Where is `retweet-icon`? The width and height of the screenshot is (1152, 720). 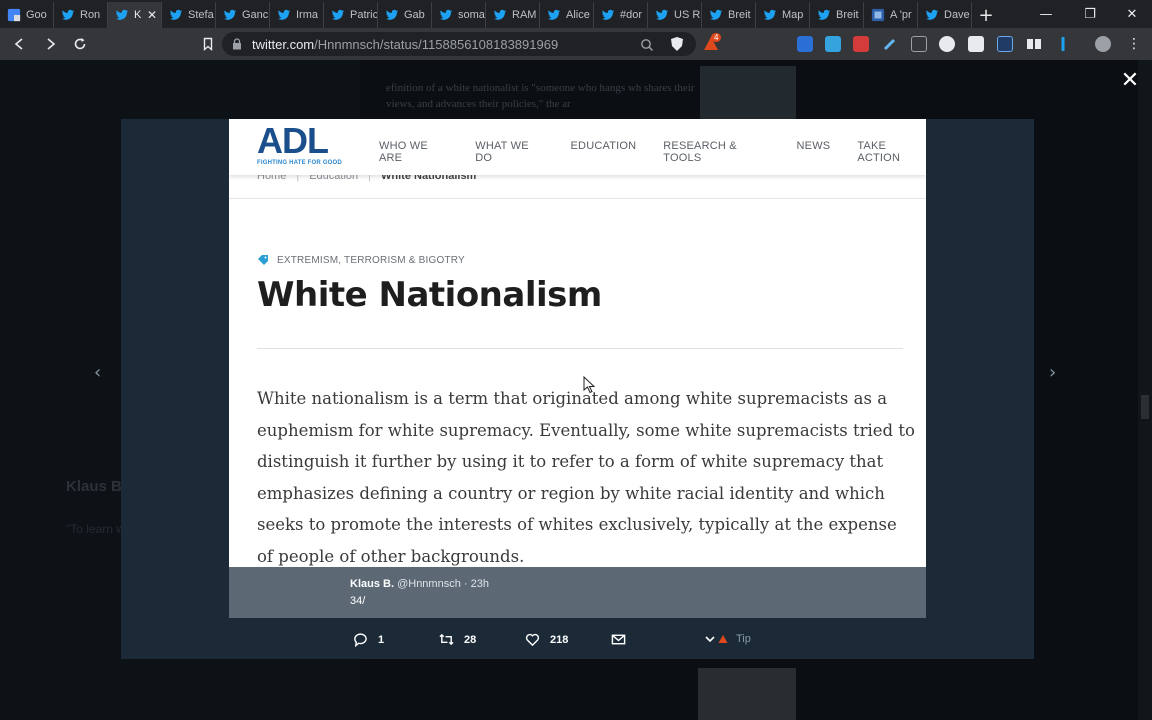 retweet-icon is located at coordinates (446, 639).